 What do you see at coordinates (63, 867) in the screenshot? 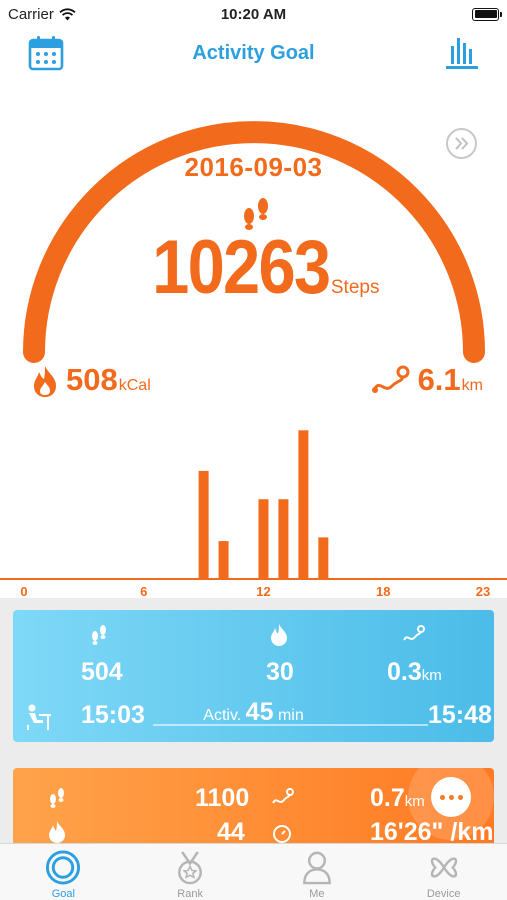
I see `target-icon` at bounding box center [63, 867].